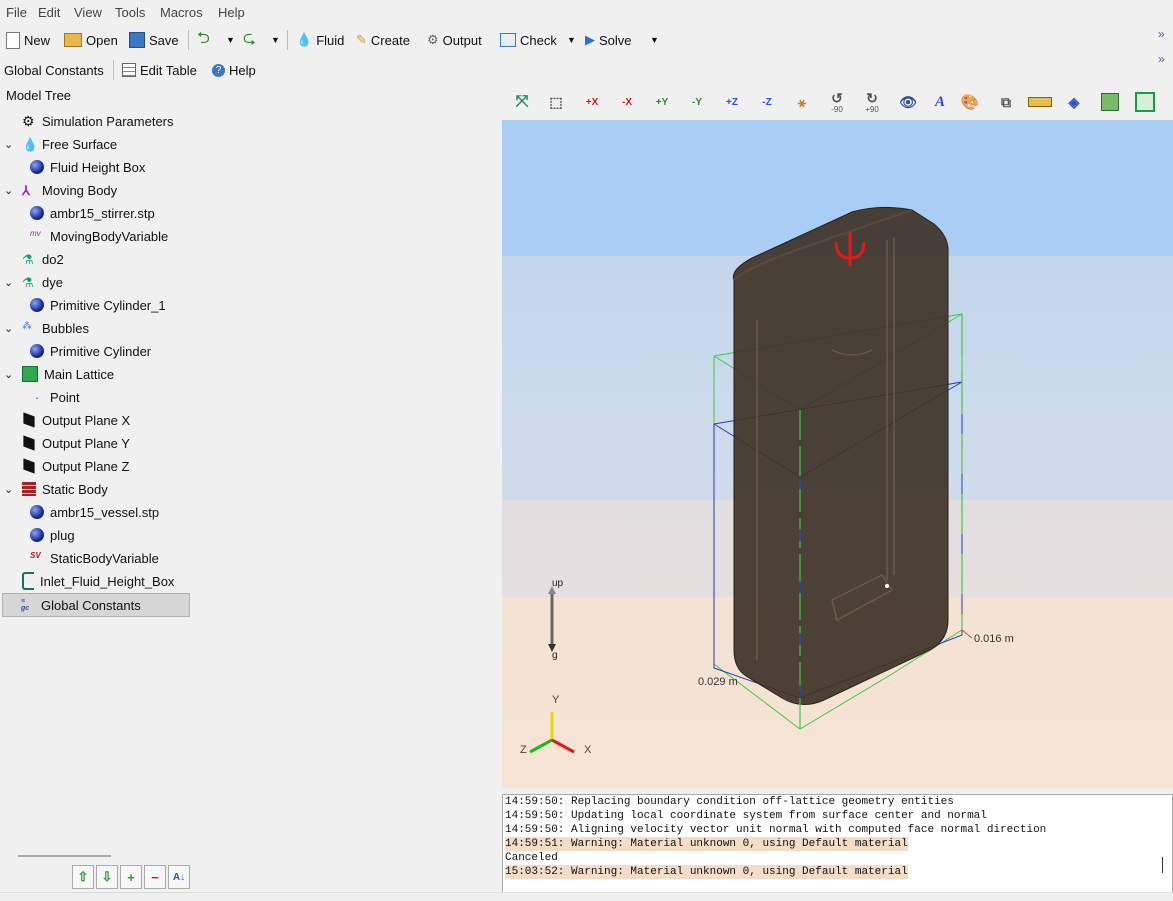 The height and width of the screenshot is (901, 1173). What do you see at coordinates (28, 121) in the screenshot?
I see `gear-icon: ⚙` at bounding box center [28, 121].